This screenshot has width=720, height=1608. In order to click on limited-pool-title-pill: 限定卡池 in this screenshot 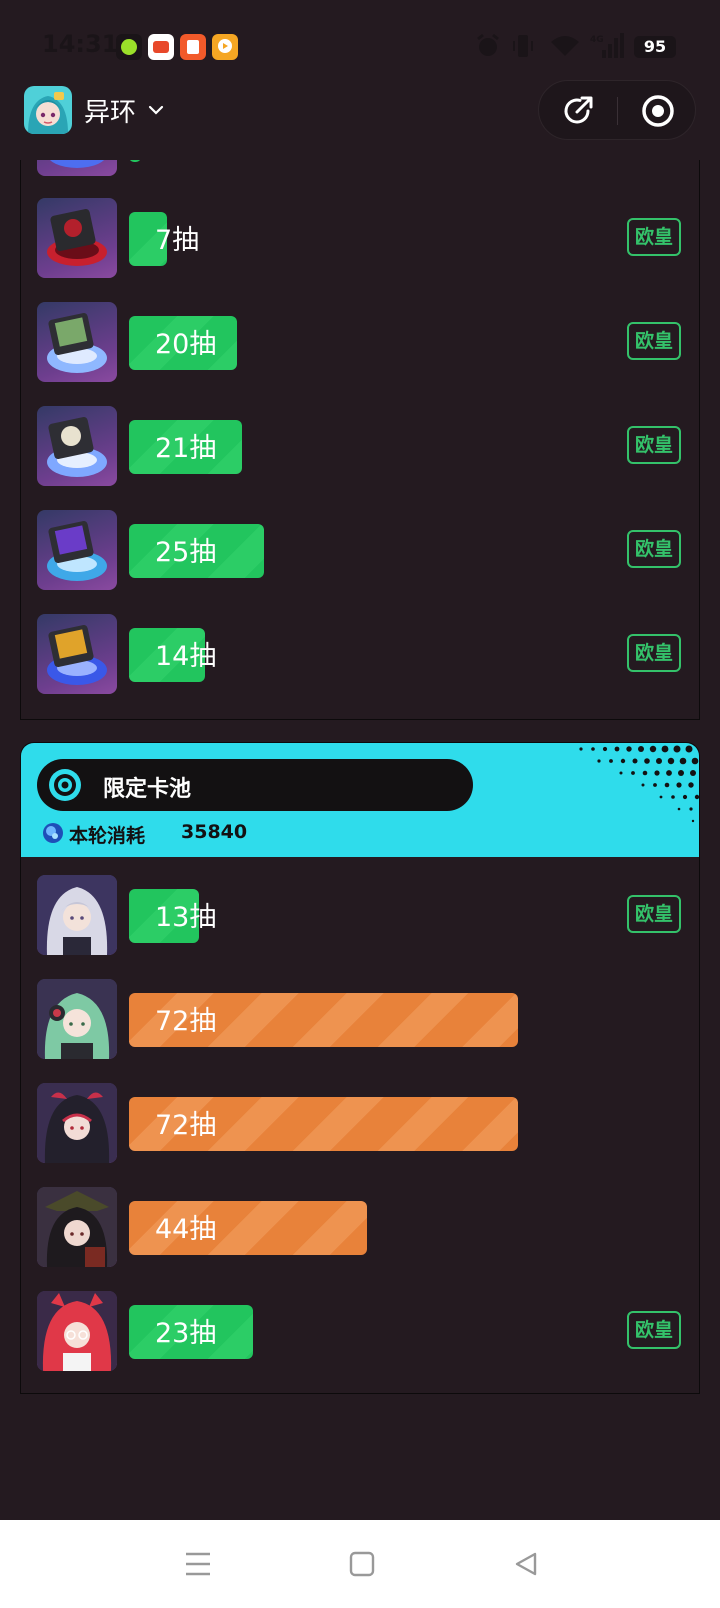, I will do `click(255, 785)`.